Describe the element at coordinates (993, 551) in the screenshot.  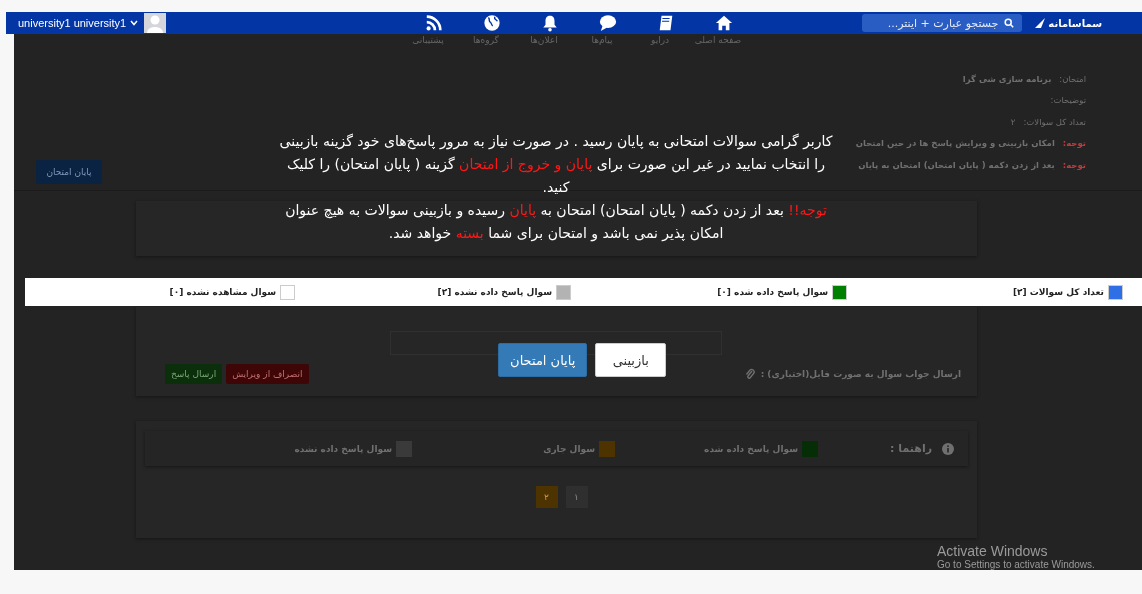
I see `activation-title: Activate Windows` at that location.